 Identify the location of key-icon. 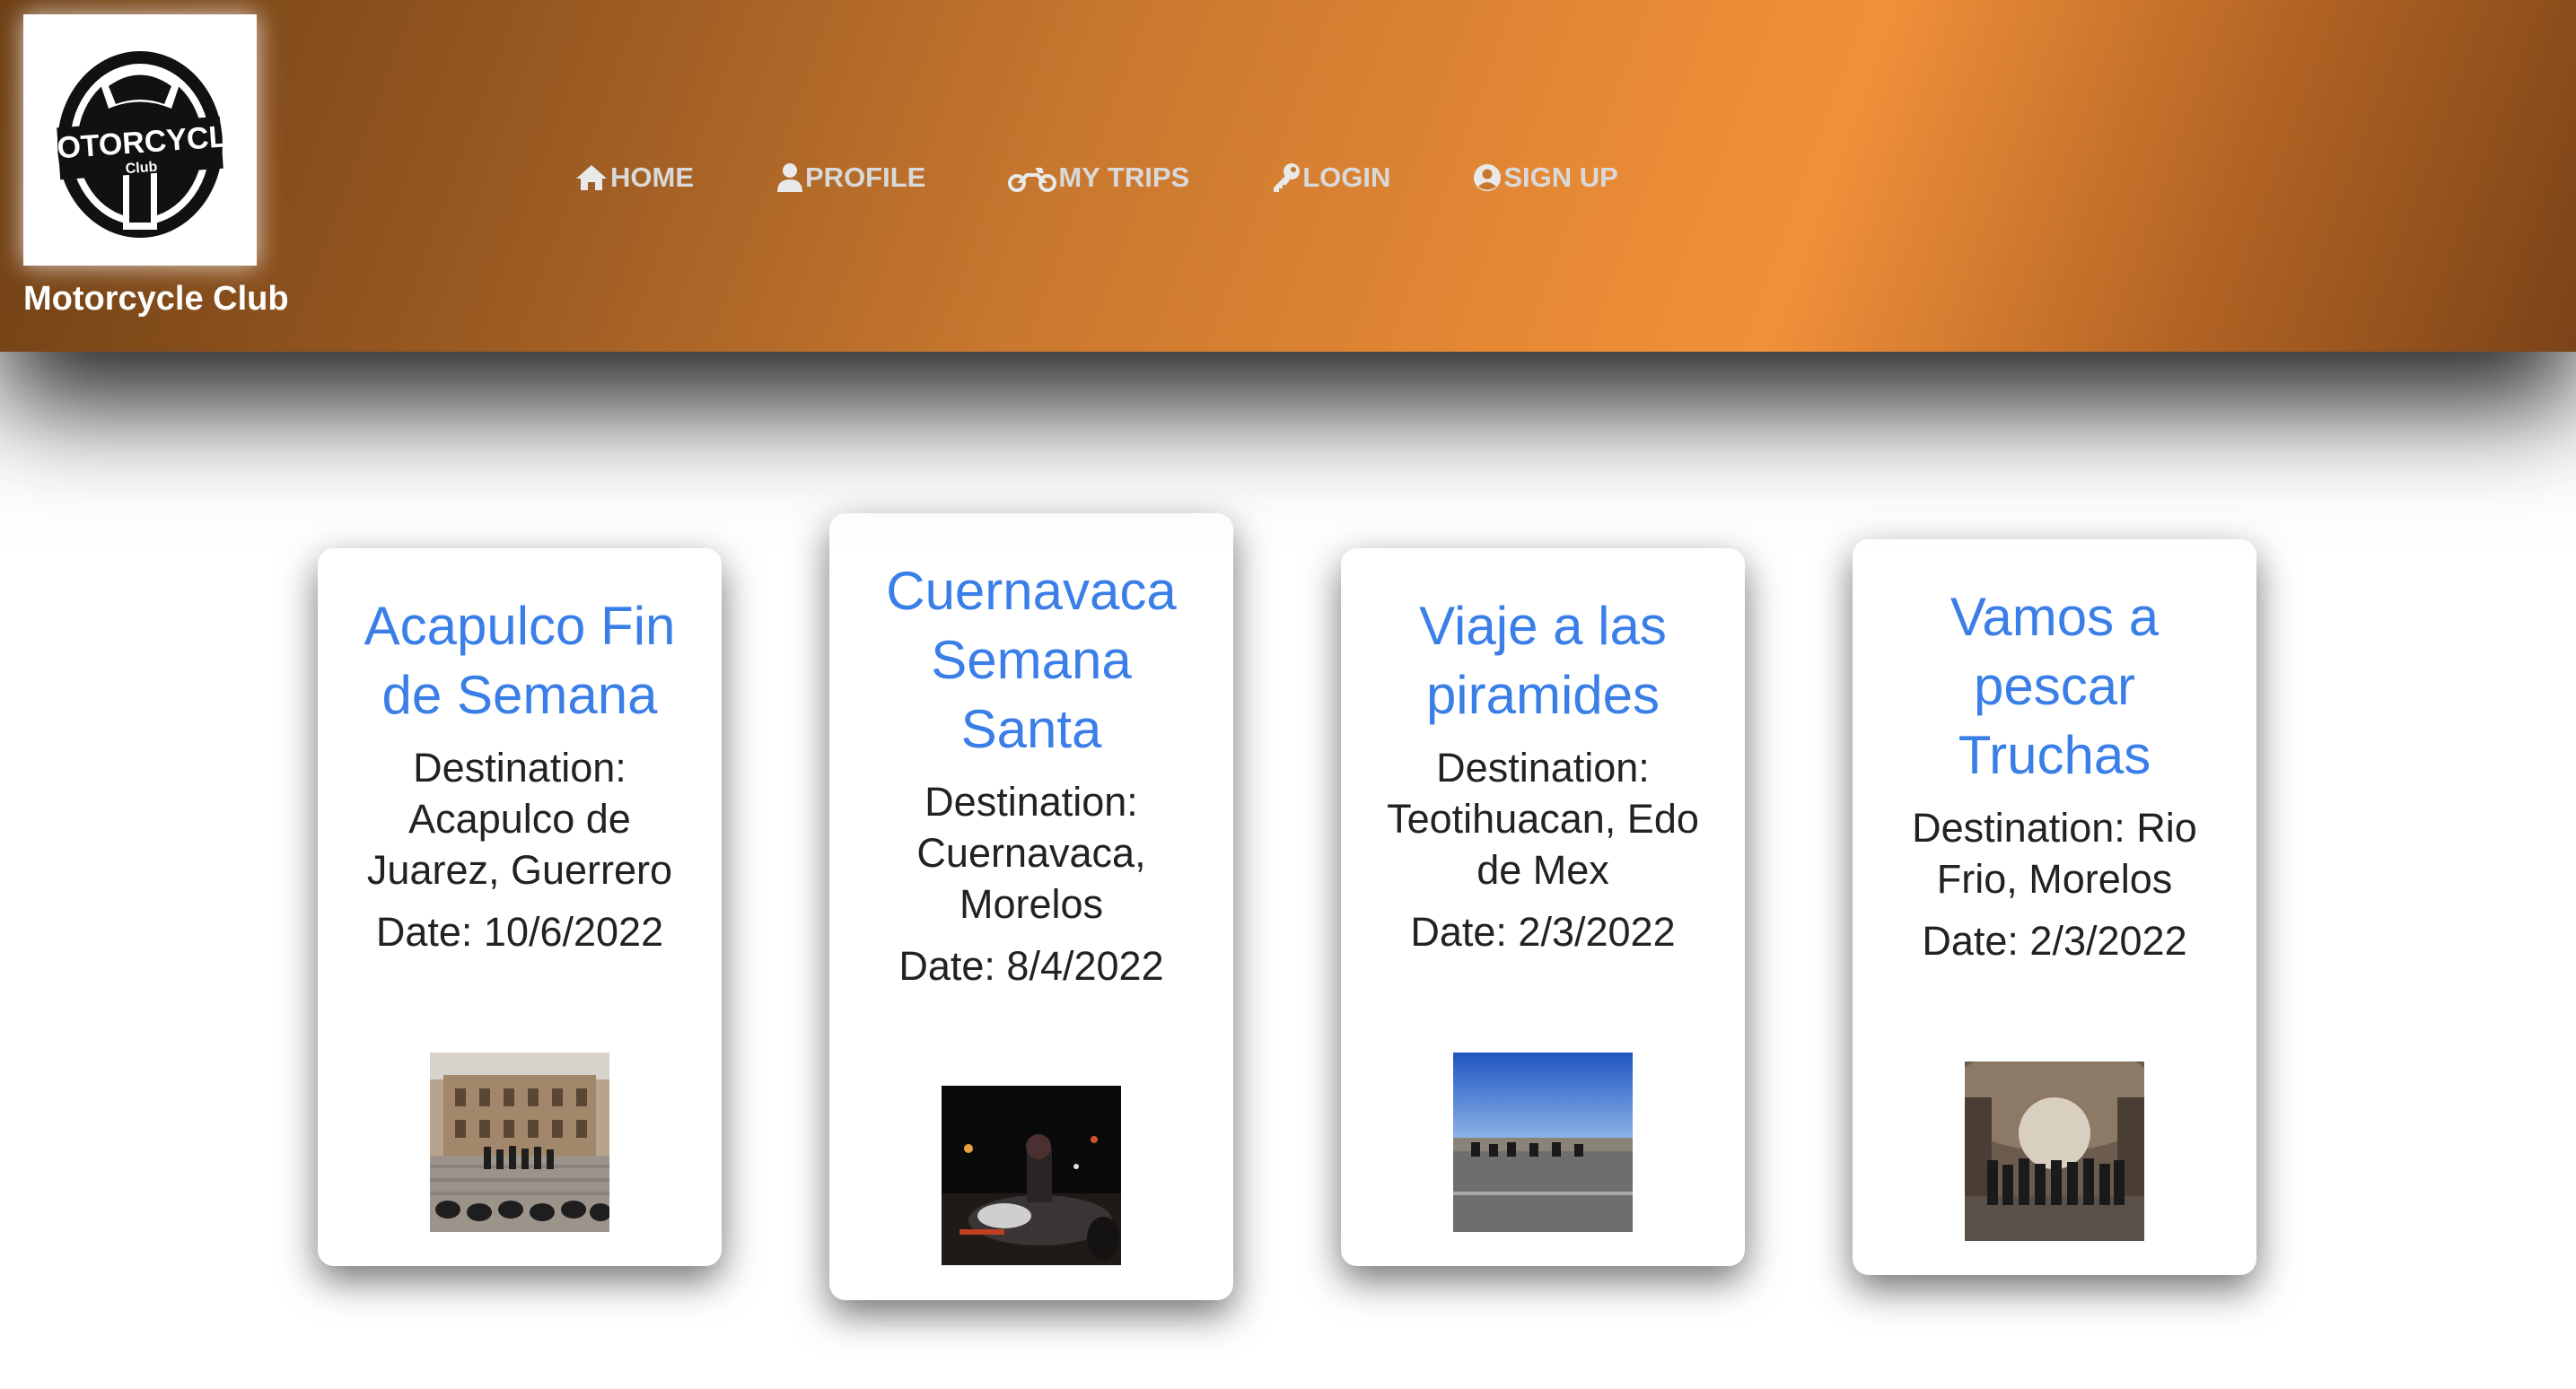
(1287, 177).